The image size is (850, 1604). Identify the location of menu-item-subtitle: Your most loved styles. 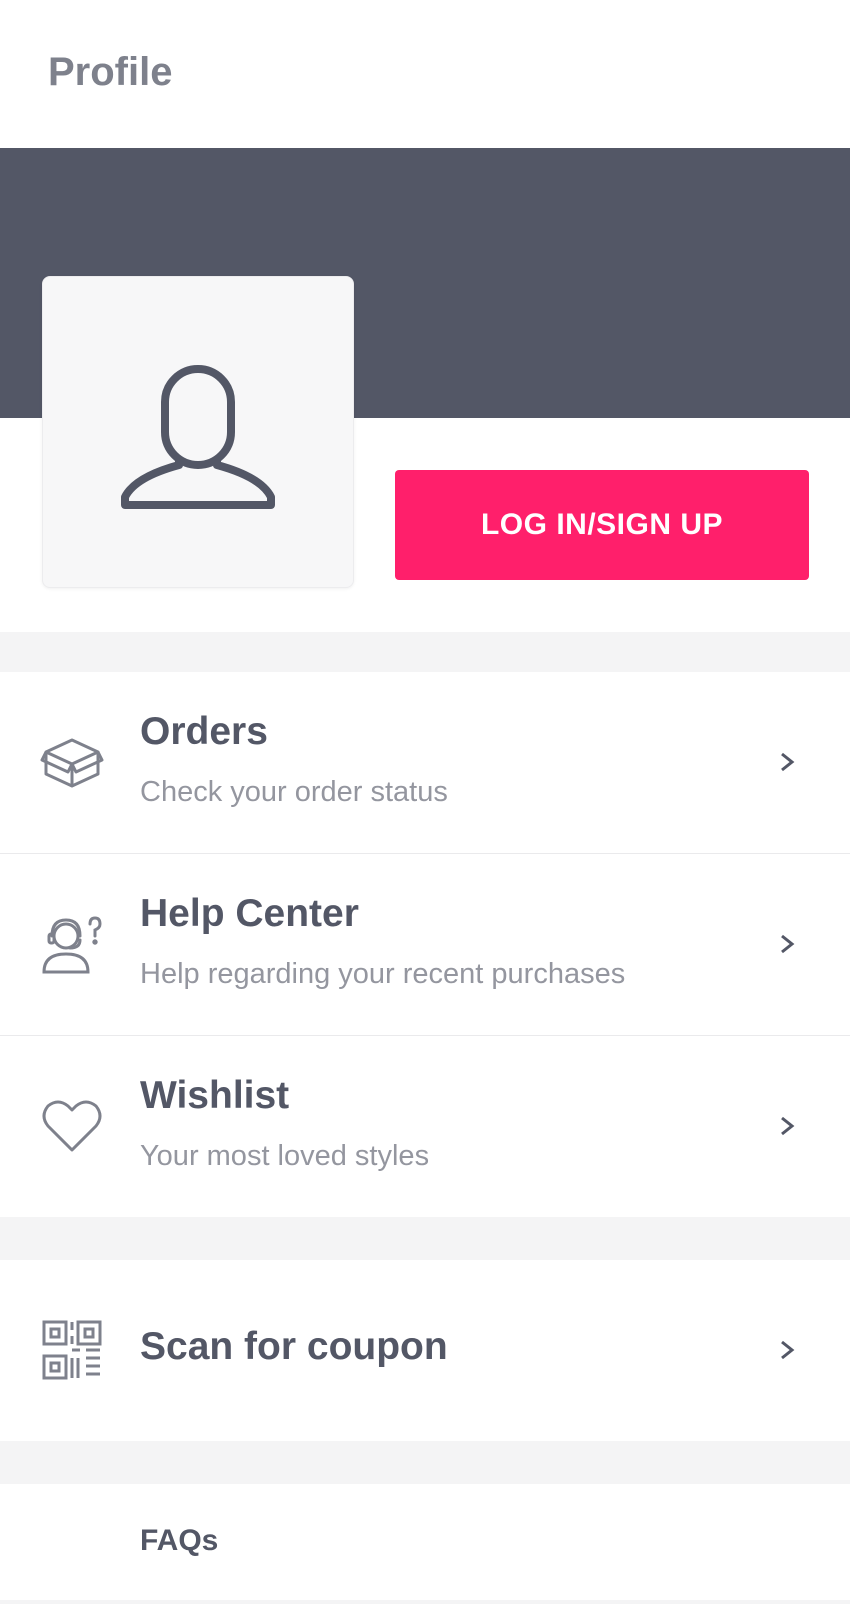
(285, 1156).